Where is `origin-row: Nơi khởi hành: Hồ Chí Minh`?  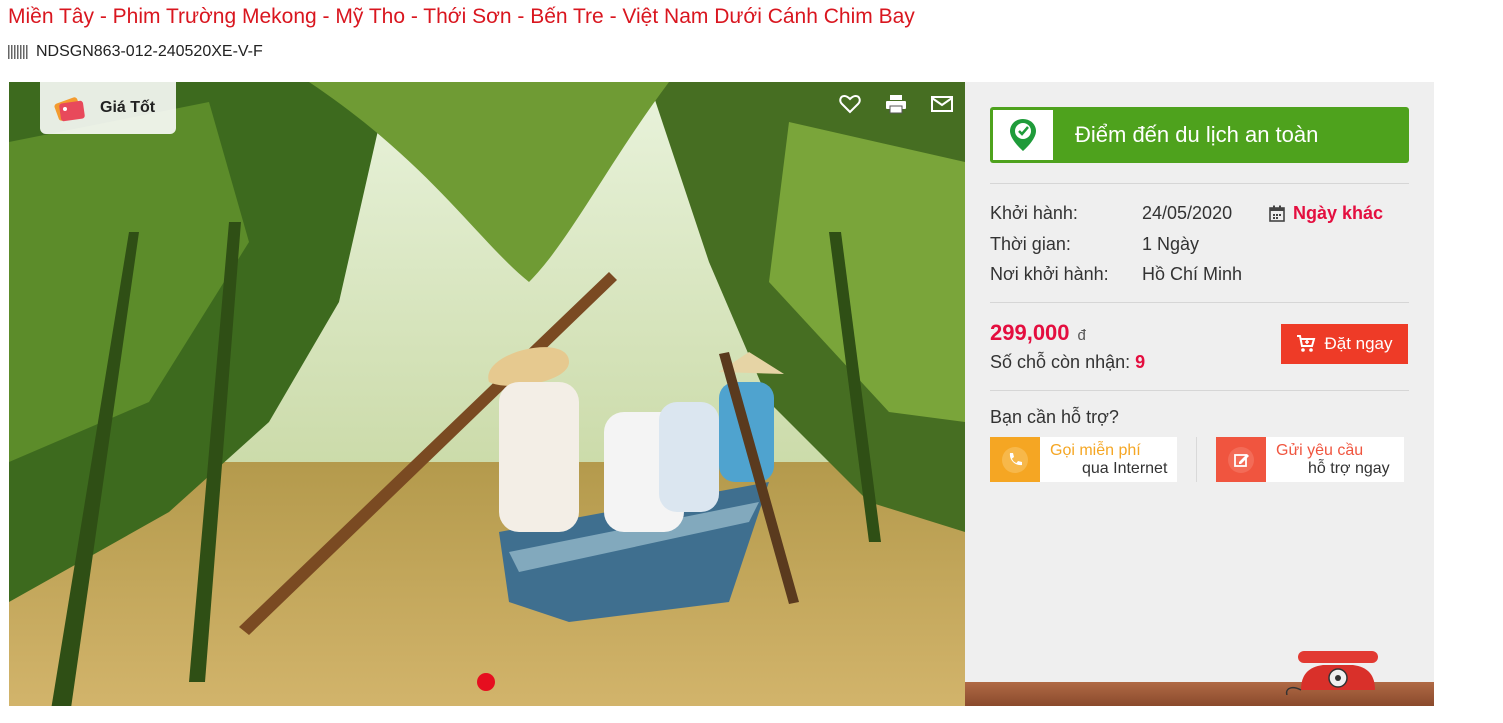
origin-row: Nơi khởi hành: Hồ Chí Minh is located at coordinates (1116, 274).